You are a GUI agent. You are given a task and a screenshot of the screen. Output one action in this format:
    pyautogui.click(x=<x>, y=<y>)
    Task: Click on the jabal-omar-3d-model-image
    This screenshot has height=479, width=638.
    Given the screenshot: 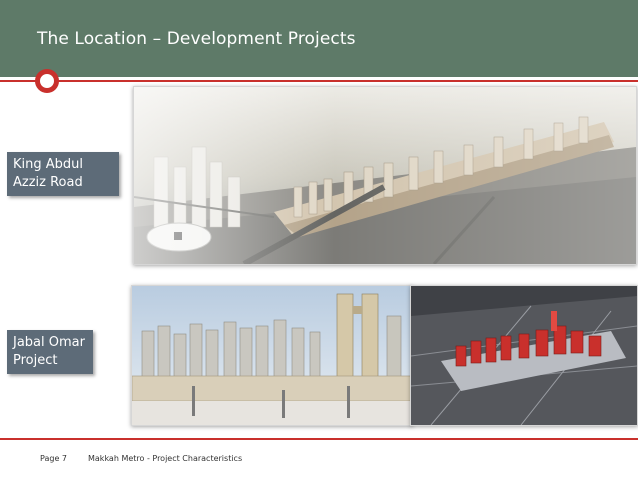 What is the action you would take?
    pyautogui.click(x=524, y=355)
    